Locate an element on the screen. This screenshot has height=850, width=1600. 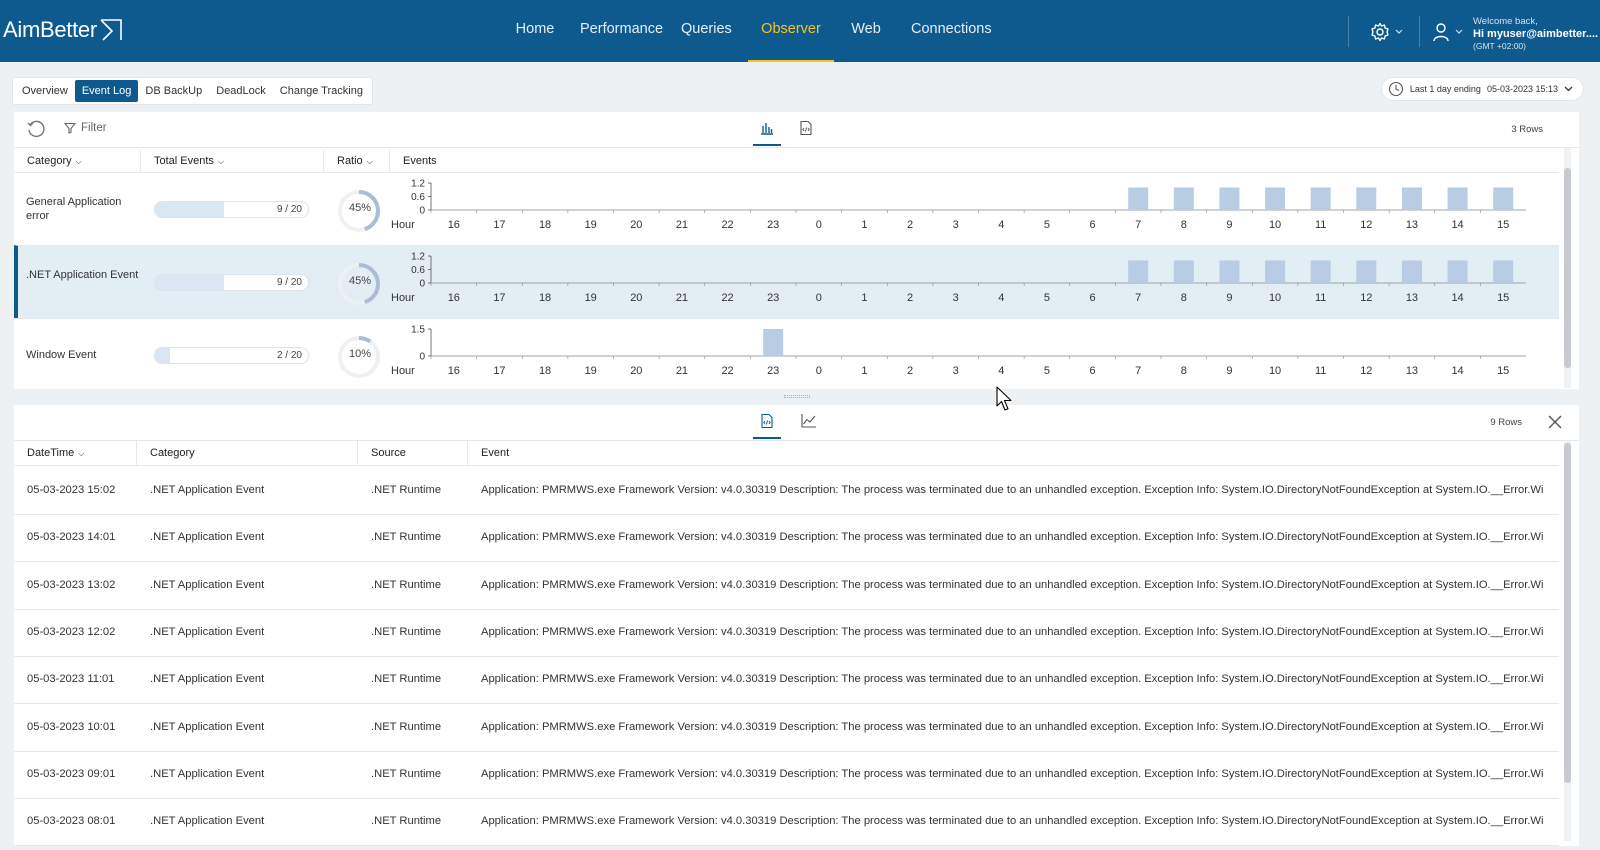
logo: AimBetter is located at coordinates (63, 30).